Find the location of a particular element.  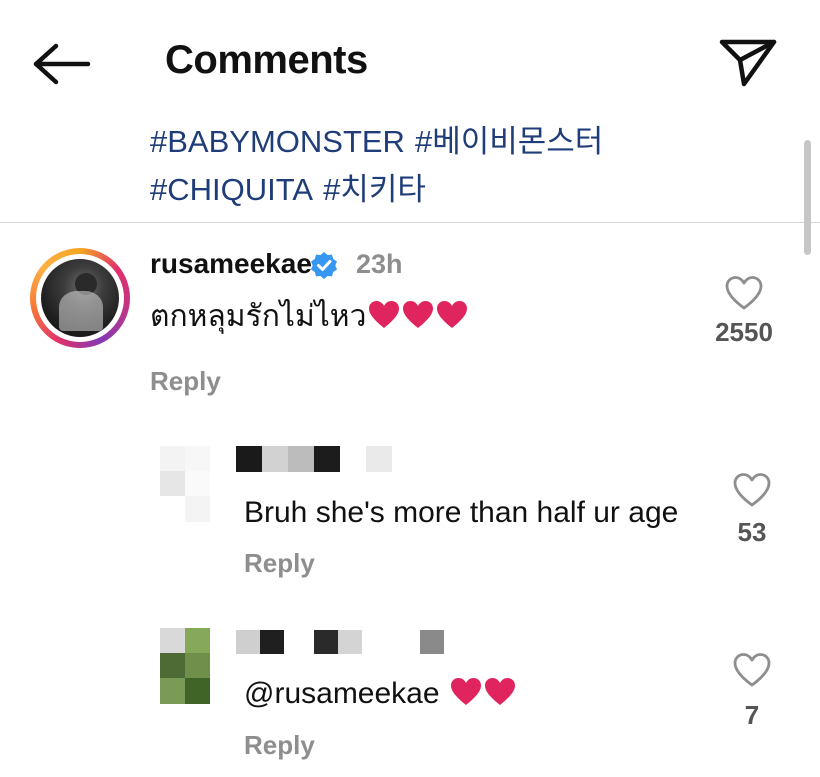

caption: #BABYMONSTER #베이비몬스터 #CHIQUITA #치키타 is located at coordinates (430, 166).